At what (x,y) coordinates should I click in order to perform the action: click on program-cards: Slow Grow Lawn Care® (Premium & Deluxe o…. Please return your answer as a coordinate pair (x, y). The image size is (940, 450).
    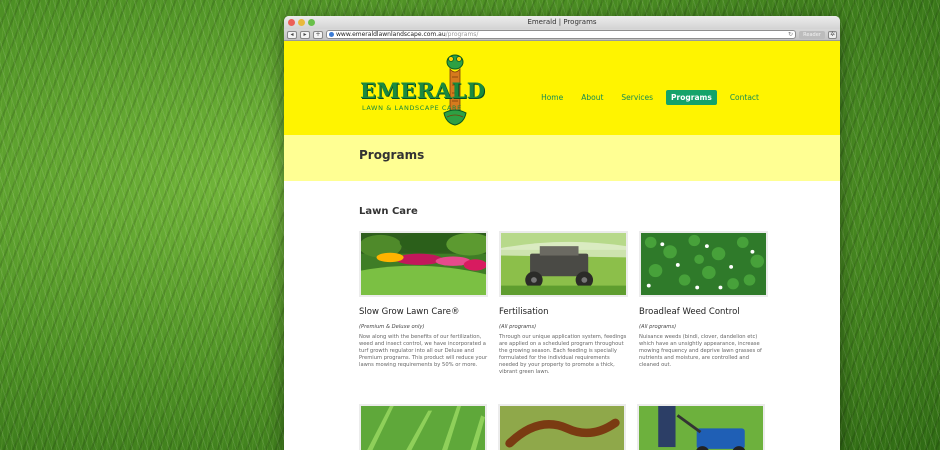
    Looking at the image, I should click on (563, 303).